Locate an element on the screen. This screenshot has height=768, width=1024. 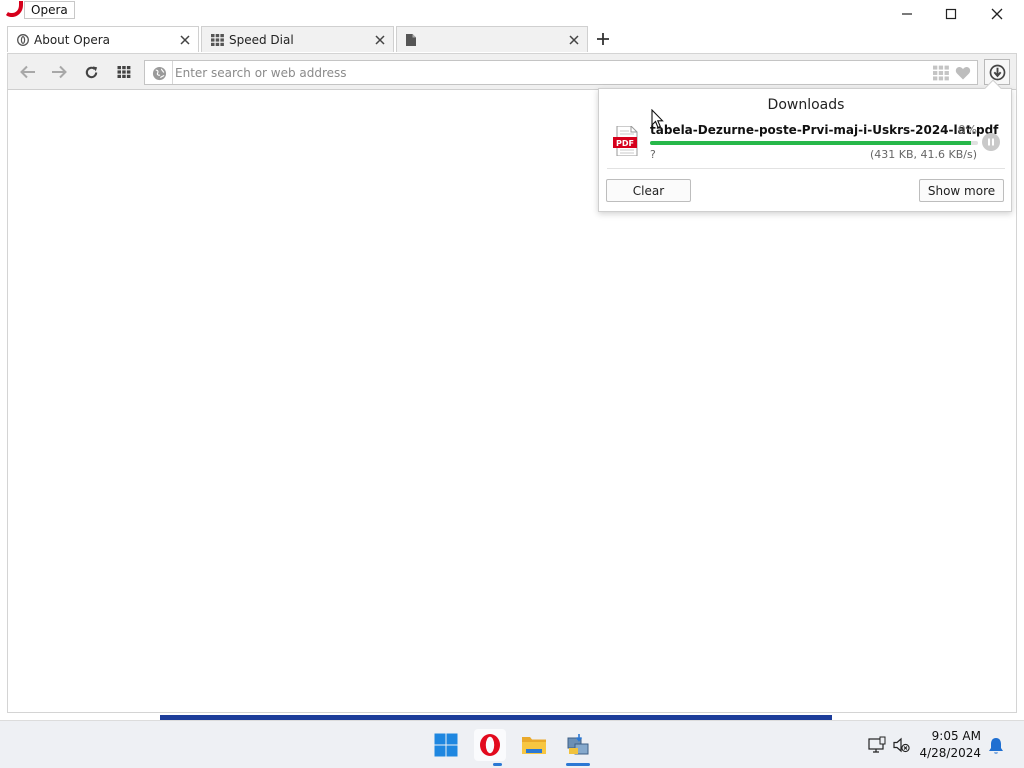
address-bar is located at coordinates (561, 72).